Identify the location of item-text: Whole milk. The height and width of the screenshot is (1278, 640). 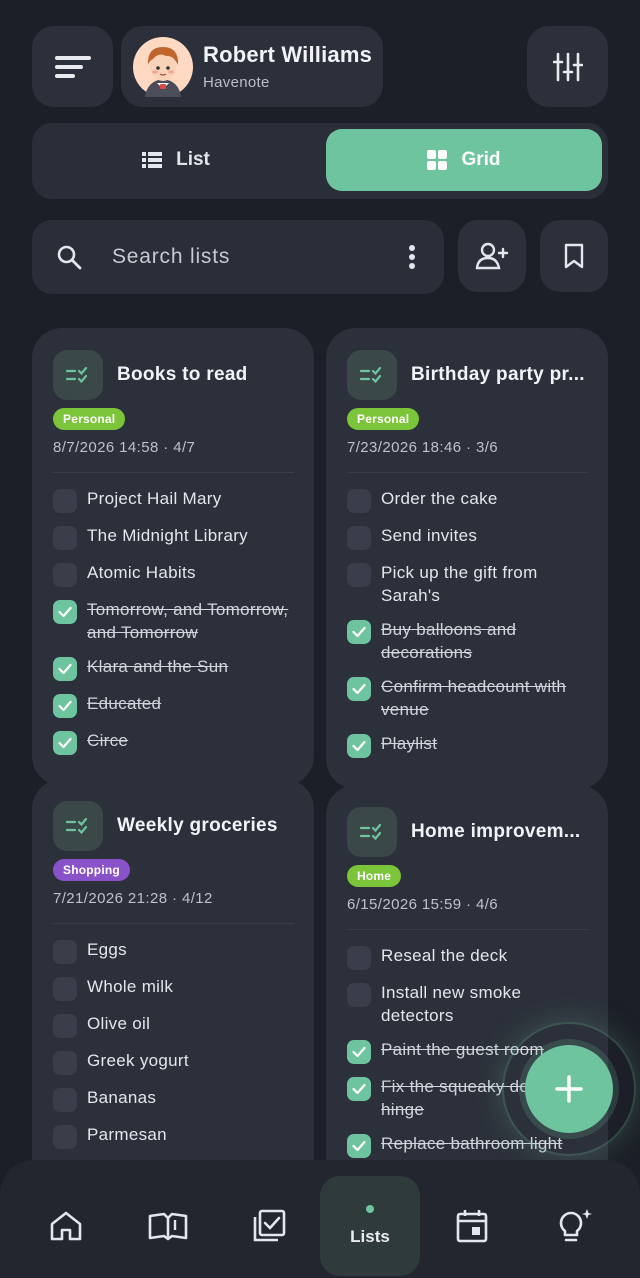
(130, 986).